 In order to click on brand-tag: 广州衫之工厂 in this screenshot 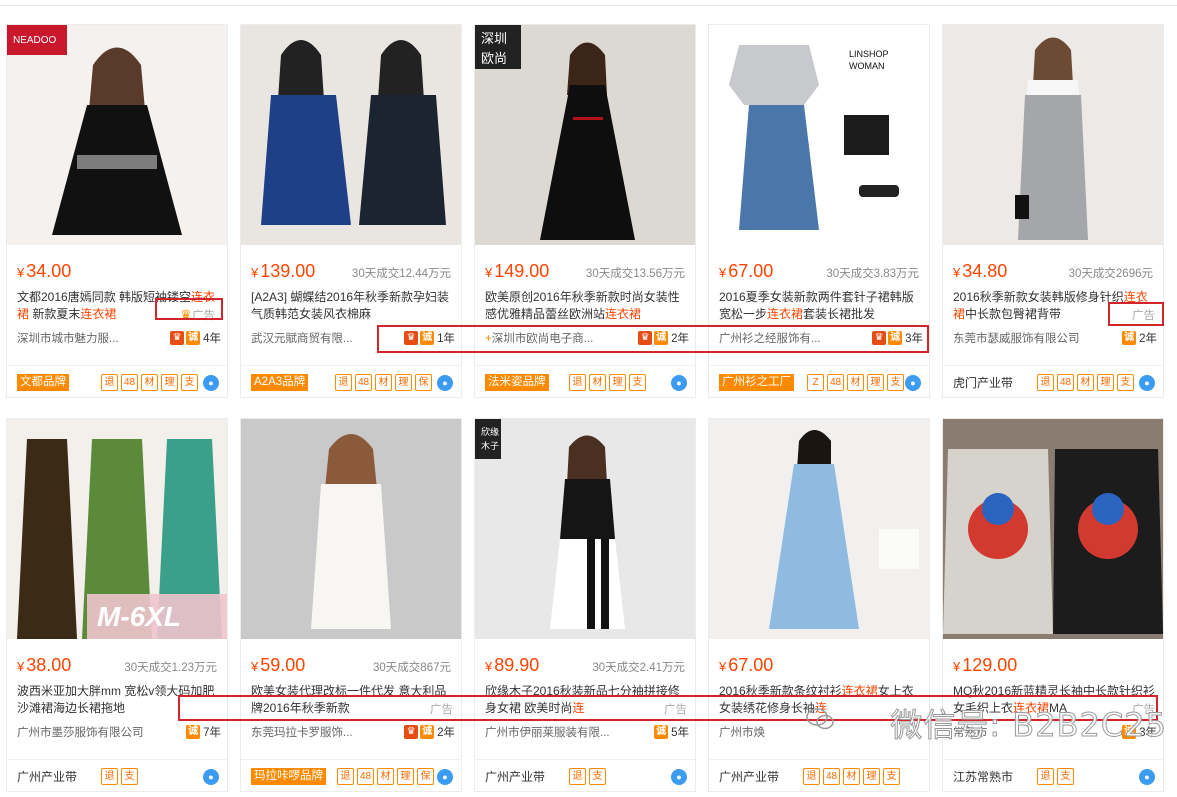, I will do `click(756, 382)`.